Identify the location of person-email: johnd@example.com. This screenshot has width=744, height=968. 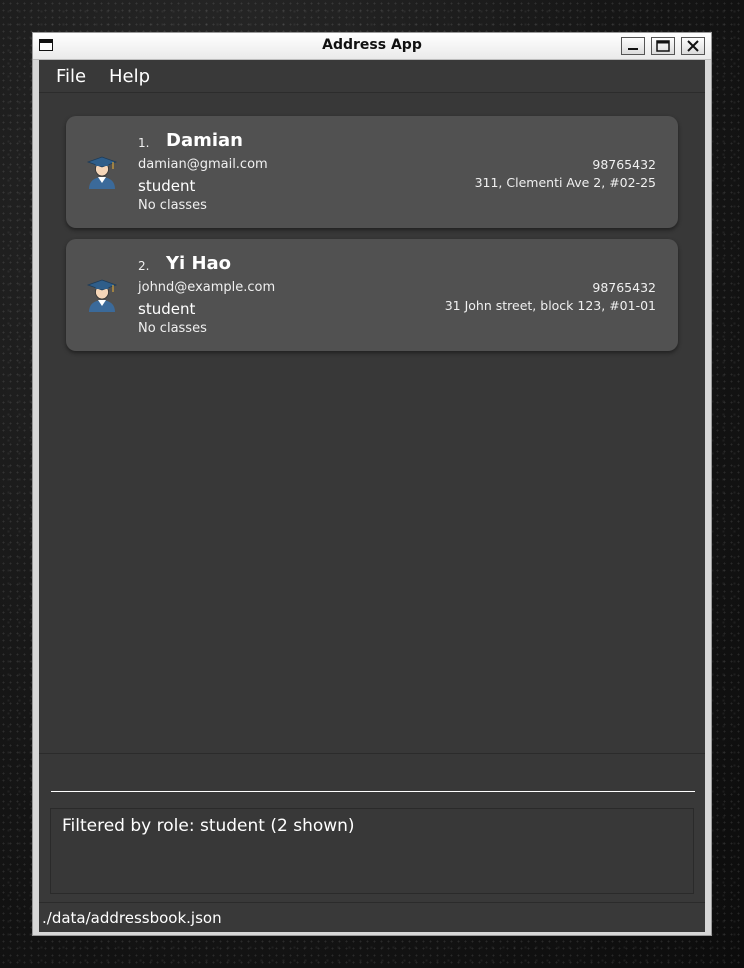
(207, 287).